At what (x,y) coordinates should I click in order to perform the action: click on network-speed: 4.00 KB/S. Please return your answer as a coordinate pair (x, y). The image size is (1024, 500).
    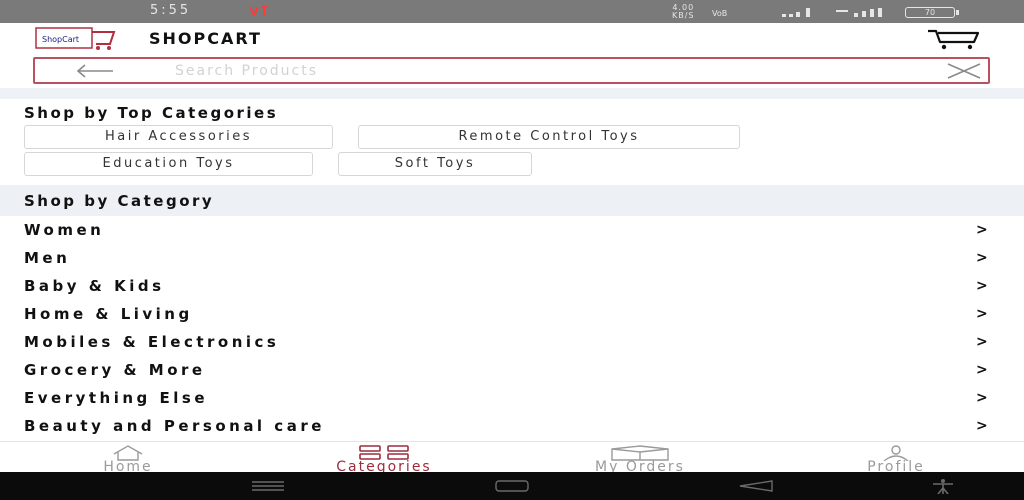
    Looking at the image, I should click on (683, 11).